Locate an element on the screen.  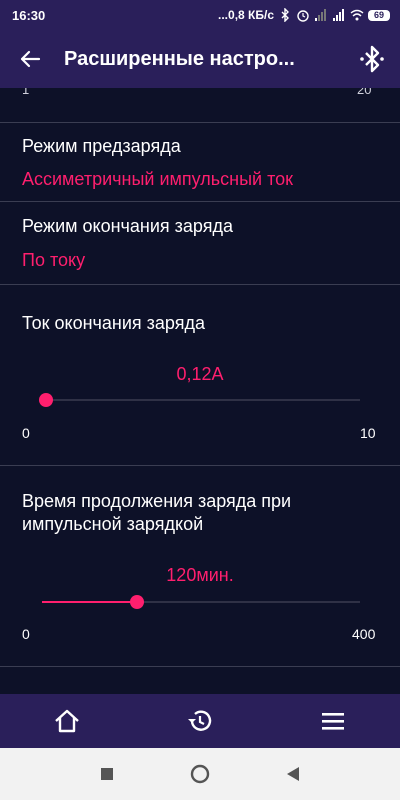
end-current-slider-thumb is located at coordinates (45, 400).